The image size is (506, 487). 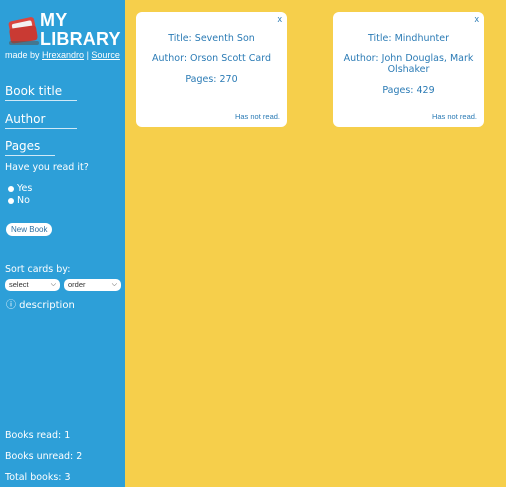 What do you see at coordinates (92, 285) in the screenshot?
I see `sort-order-select: order ⌵` at bounding box center [92, 285].